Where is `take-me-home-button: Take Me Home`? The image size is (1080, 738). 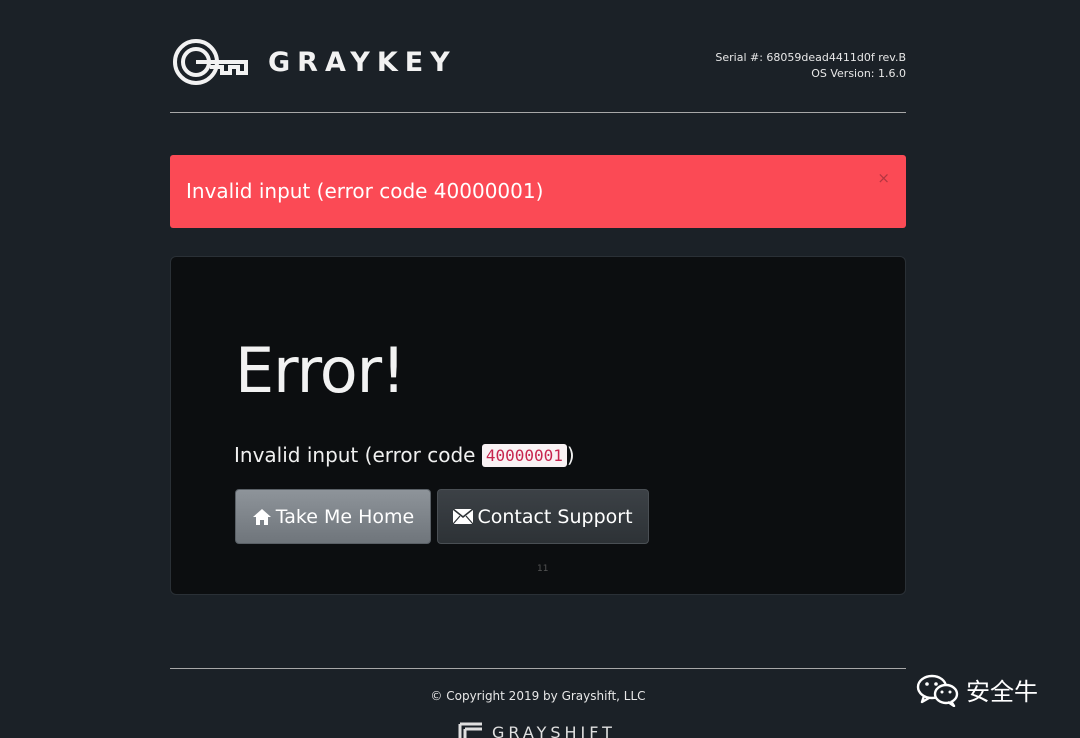 take-me-home-button: Take Me Home is located at coordinates (333, 516).